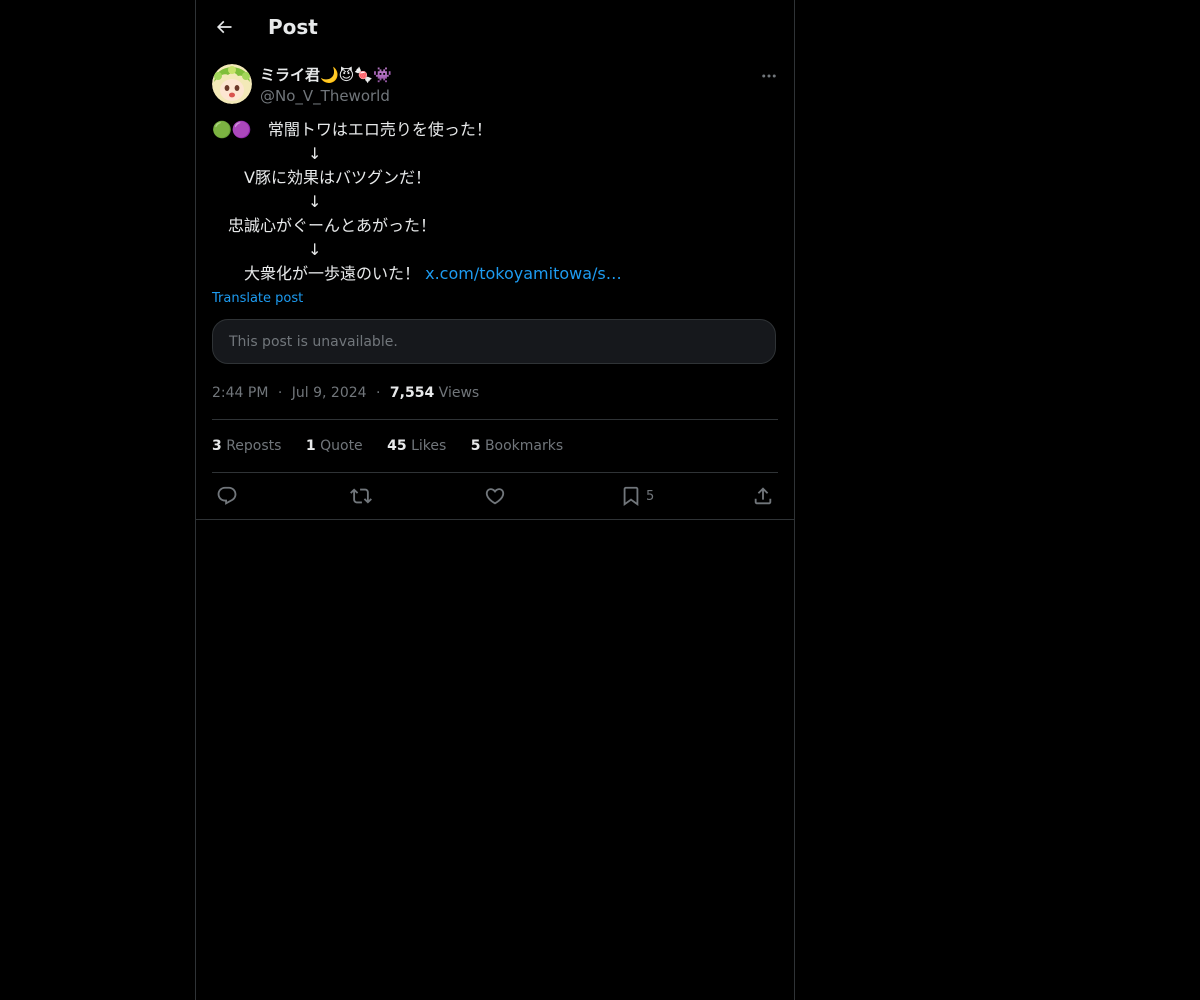 Image resolution: width=1200 pixels, height=1000 pixels. I want to click on post-text-line: 大衆化が一歩遠のいた！, so click(319, 273).